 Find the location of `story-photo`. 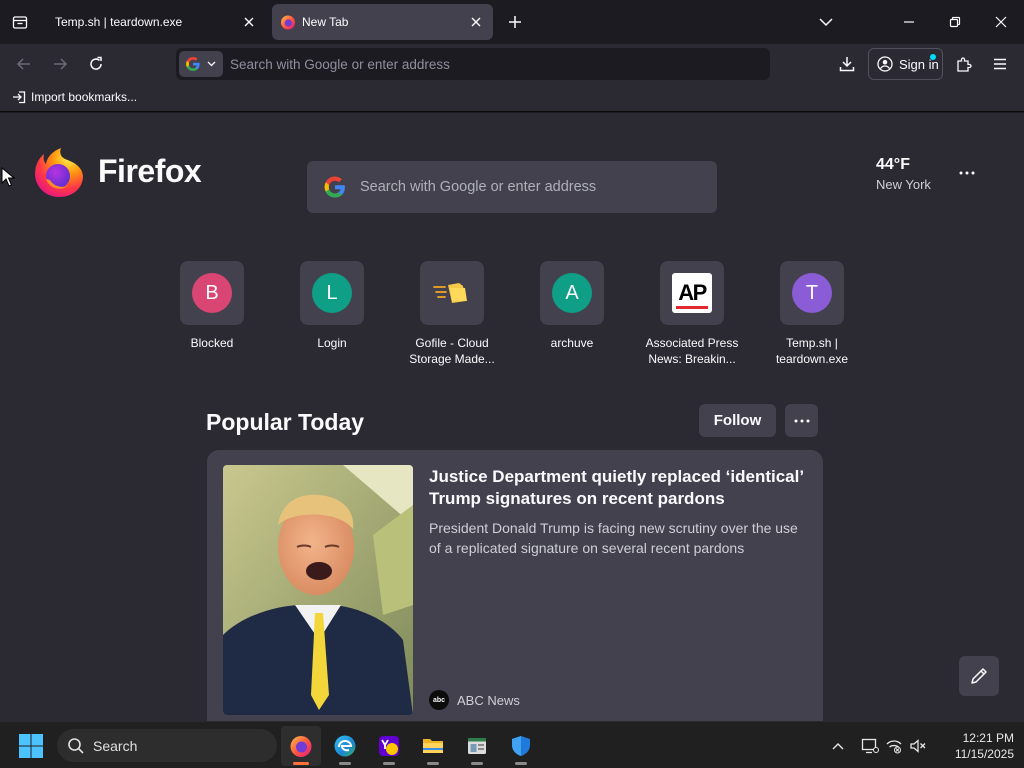

story-photo is located at coordinates (318, 590).